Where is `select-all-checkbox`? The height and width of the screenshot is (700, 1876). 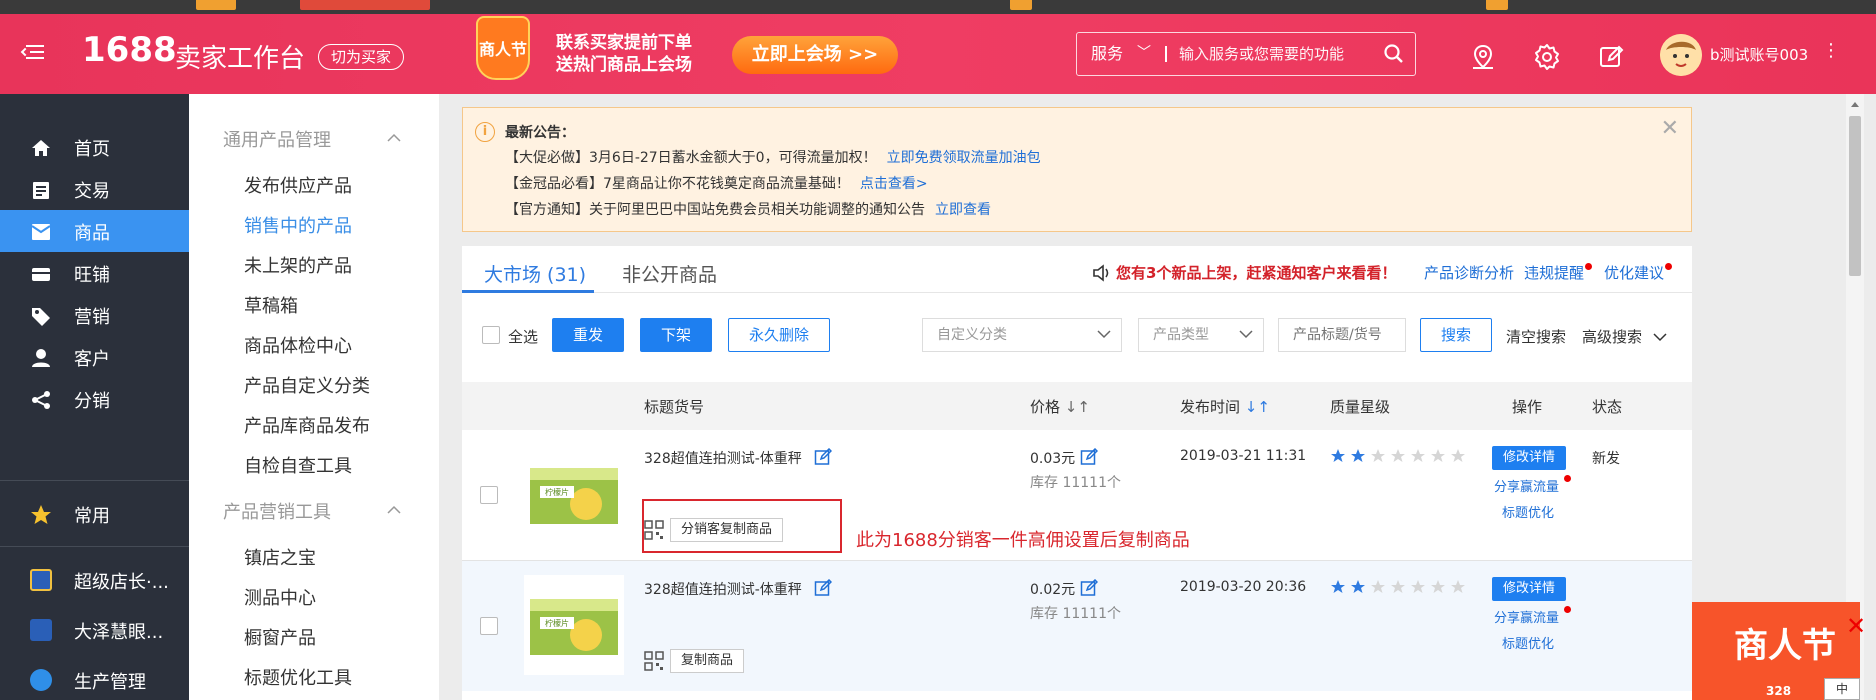 select-all-checkbox is located at coordinates (491, 335).